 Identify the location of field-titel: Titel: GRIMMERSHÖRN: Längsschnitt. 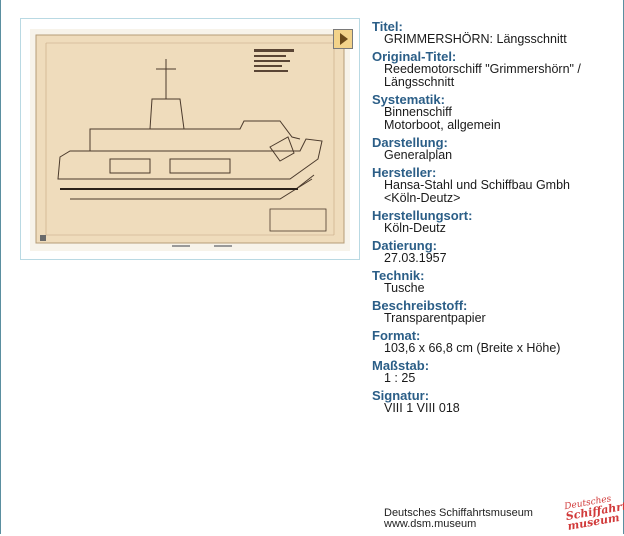
(492, 33).